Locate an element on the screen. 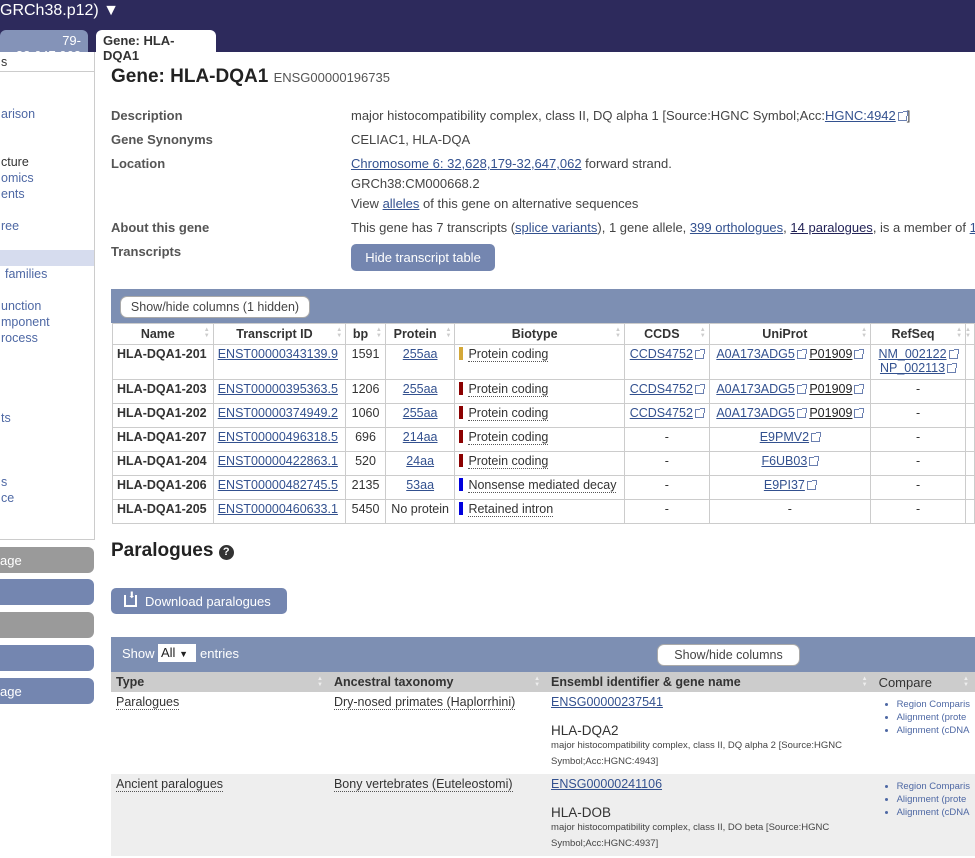 This screenshot has height=858, width=975. sidebar-selected-row is located at coordinates (47, 258).